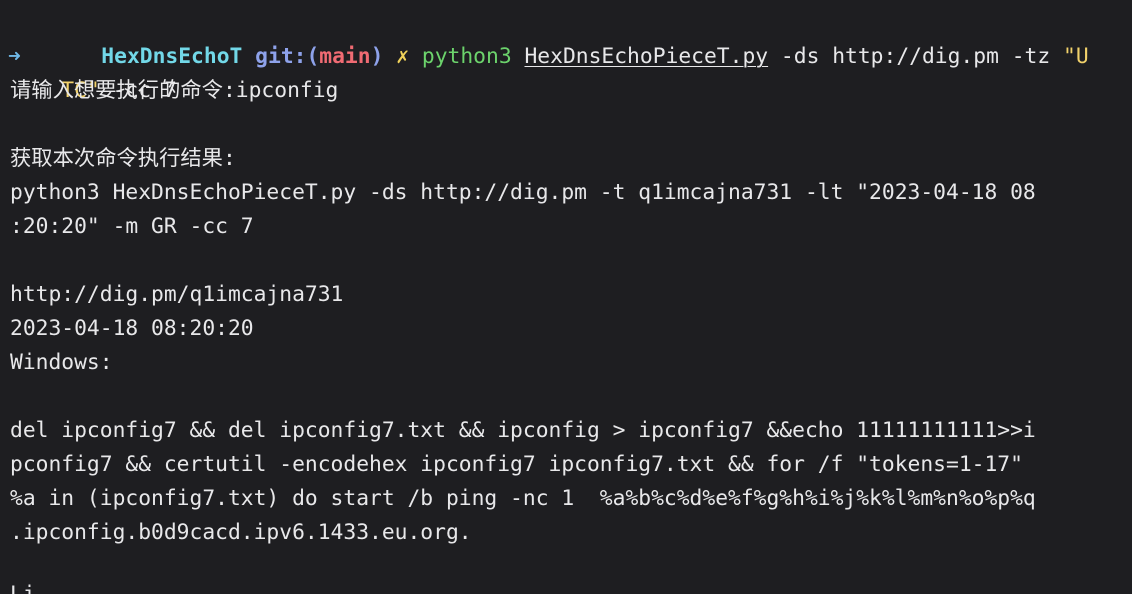  I want to click on output-line: http://dig.pm/q1imcajna731, so click(177, 294).